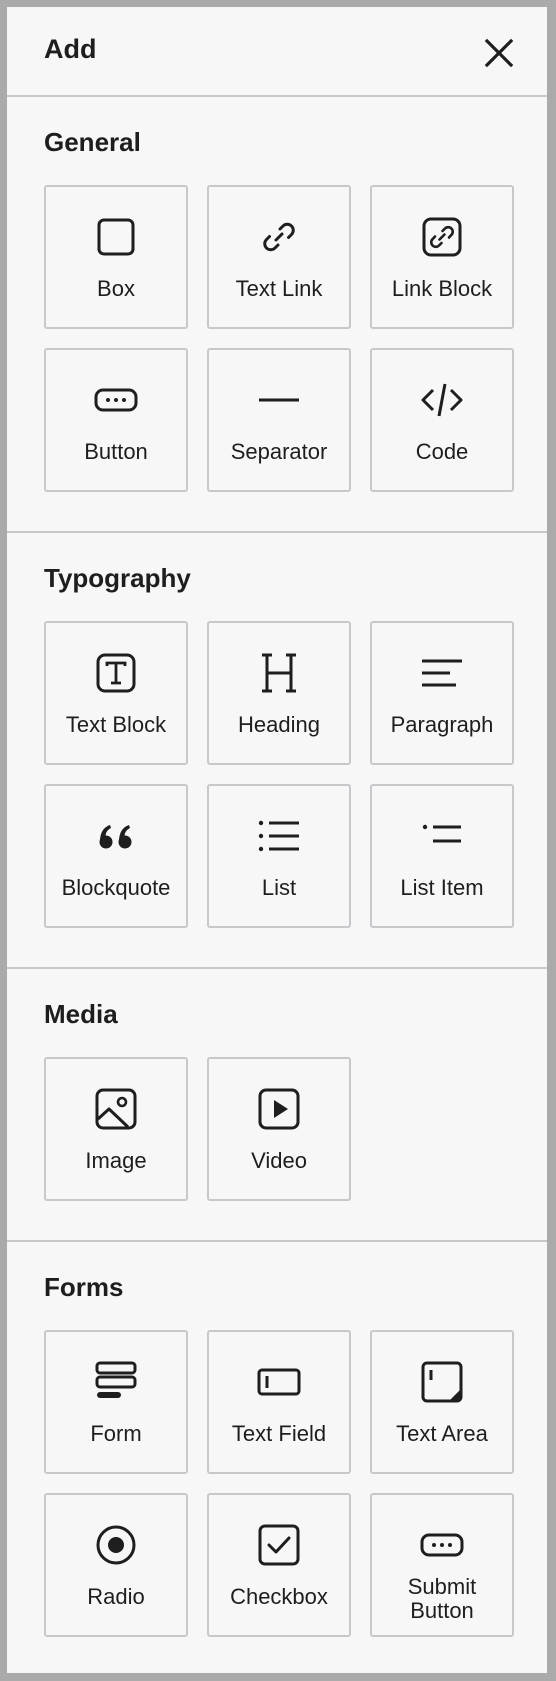 This screenshot has height=1681, width=556. I want to click on block-label: Submit Button, so click(442, 1598).